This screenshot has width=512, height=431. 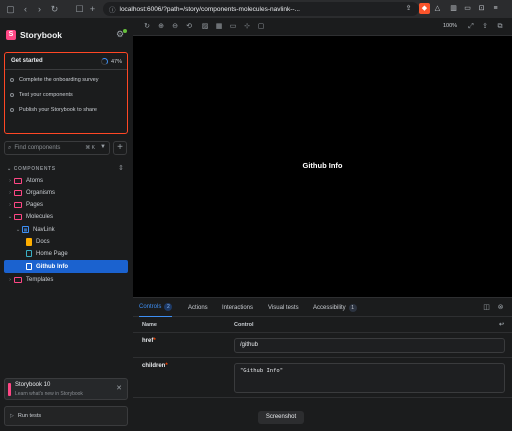 I want to click on grid-icon: ▦, so click(x=219, y=27).